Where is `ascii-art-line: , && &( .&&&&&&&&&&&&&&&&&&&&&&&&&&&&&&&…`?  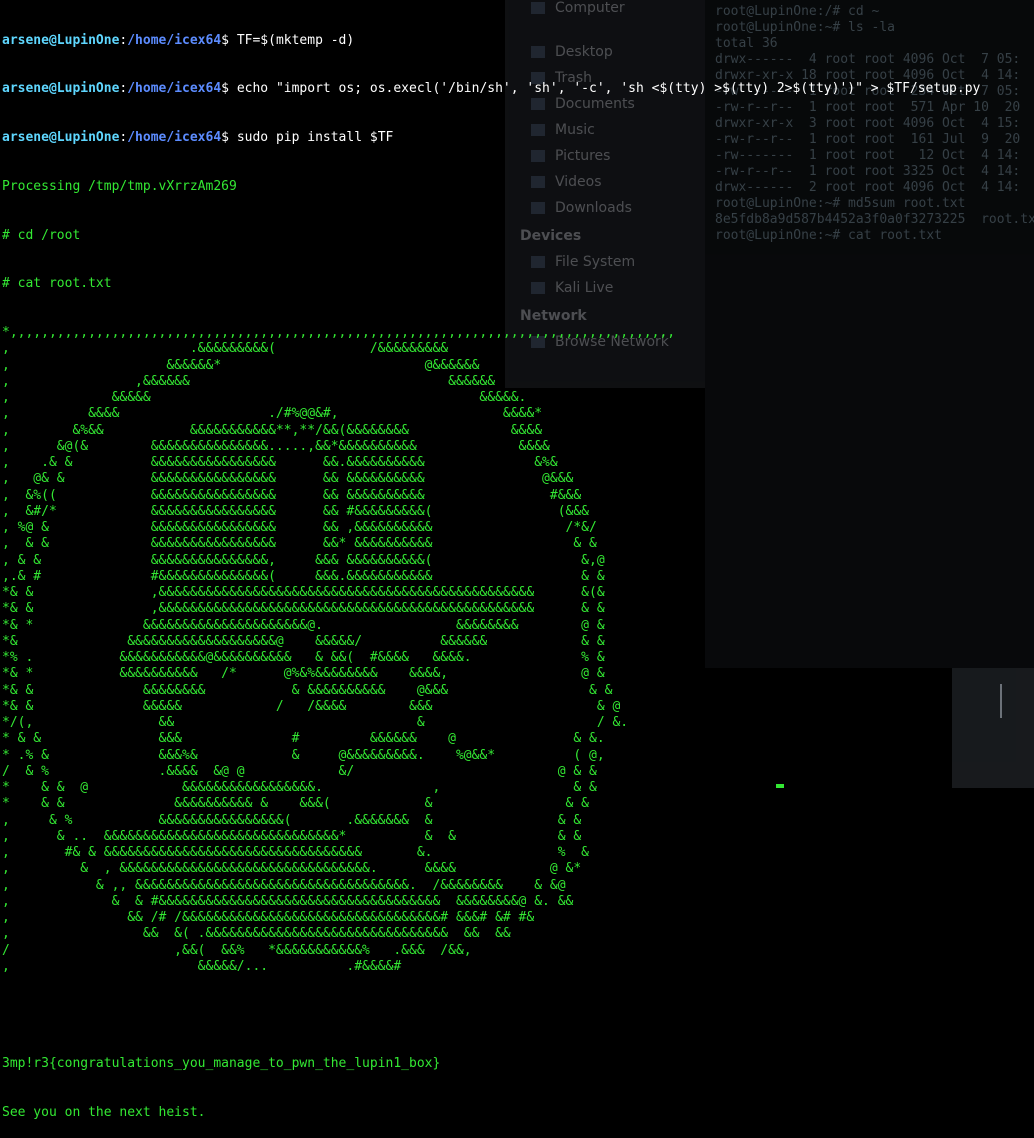
ascii-art-line: , && &( .&&&&&&&&&&&&&&&&&&&&&&&&&&&&&&&… is located at coordinates (256, 934).